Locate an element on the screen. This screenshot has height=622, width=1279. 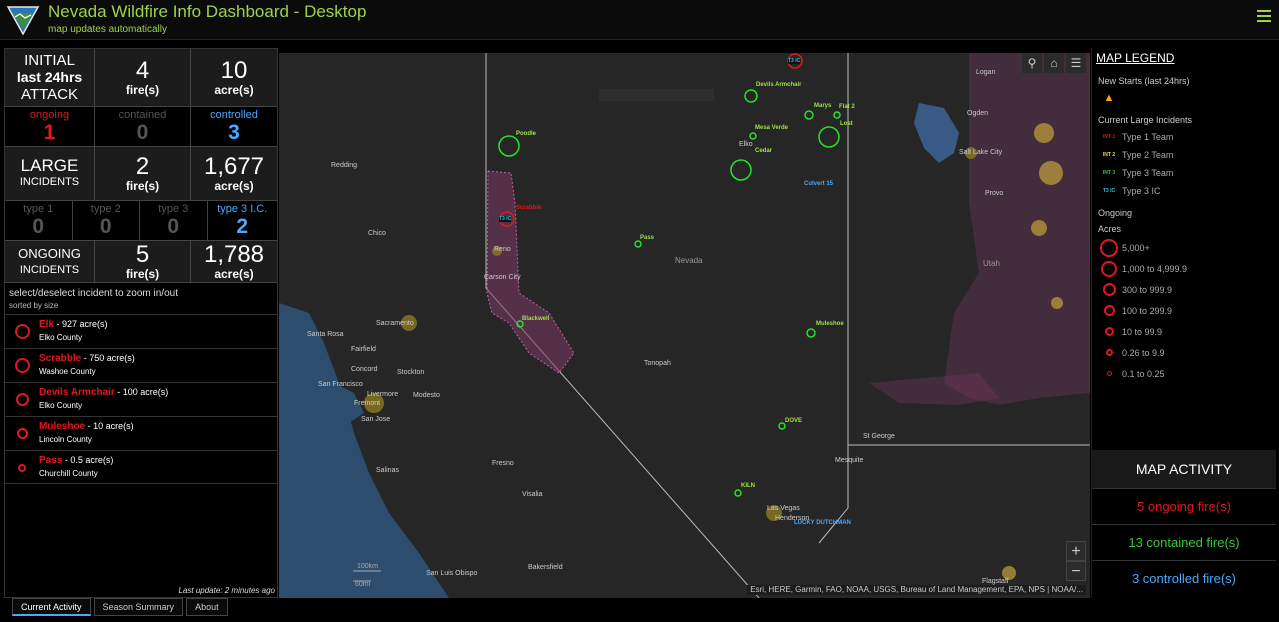
place-label: Visalia is located at coordinates (532, 494).